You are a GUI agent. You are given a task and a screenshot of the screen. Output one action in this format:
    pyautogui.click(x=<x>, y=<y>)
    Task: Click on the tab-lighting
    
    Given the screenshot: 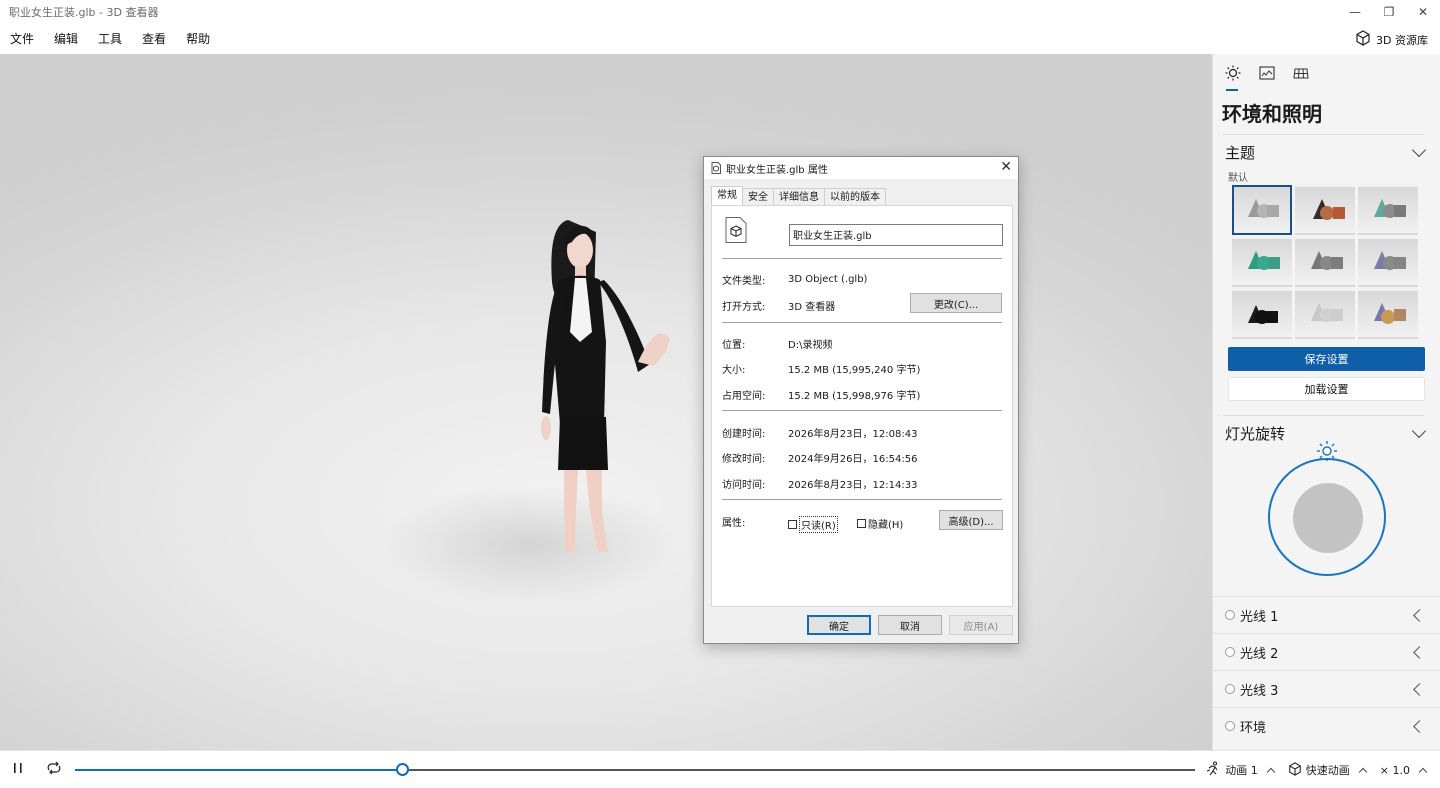 What is the action you would take?
    pyautogui.click(x=1233, y=77)
    